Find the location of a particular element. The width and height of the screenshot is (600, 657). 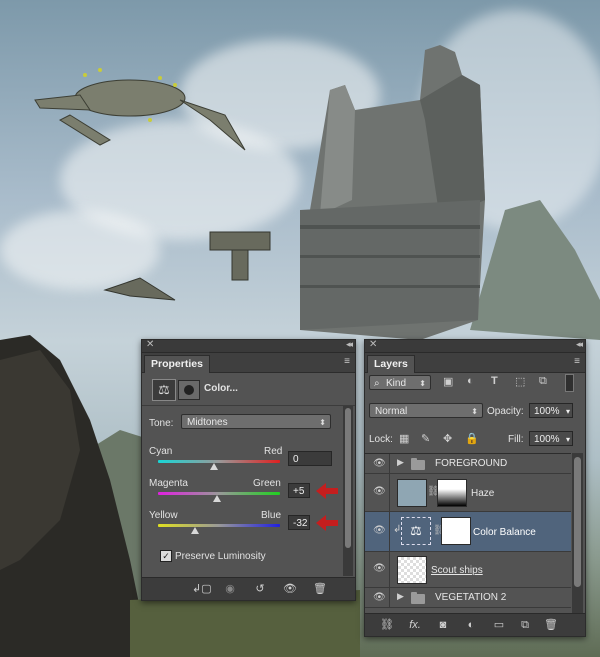

cyan-red-slider is located at coordinates (219, 461).